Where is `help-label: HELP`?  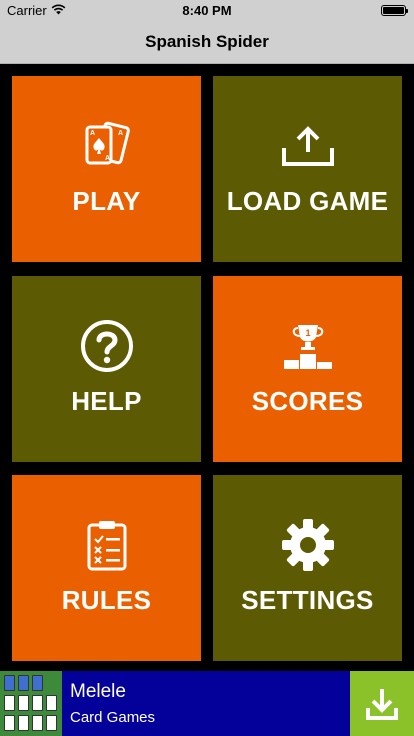 help-label: HELP is located at coordinates (106, 401).